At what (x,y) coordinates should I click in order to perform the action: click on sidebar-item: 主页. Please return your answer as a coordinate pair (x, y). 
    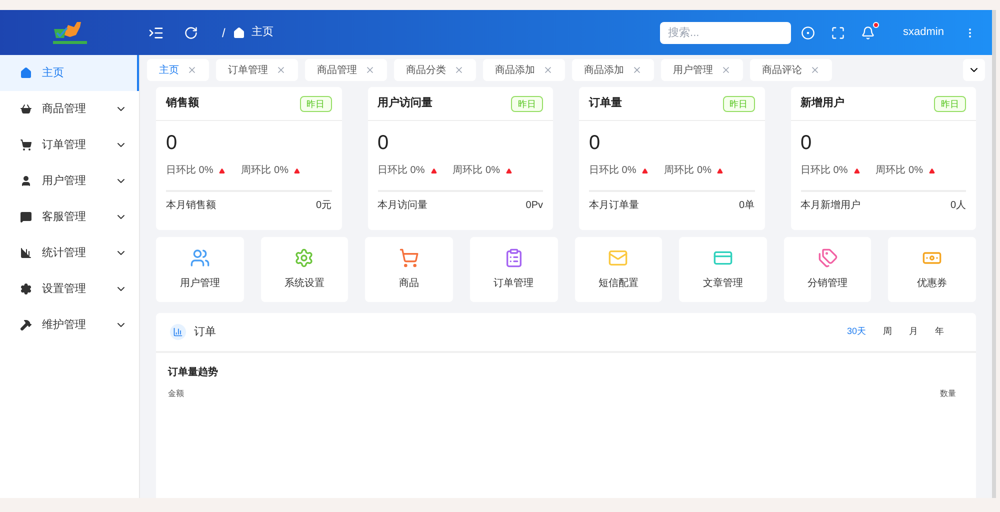
    Looking at the image, I should click on (69, 73).